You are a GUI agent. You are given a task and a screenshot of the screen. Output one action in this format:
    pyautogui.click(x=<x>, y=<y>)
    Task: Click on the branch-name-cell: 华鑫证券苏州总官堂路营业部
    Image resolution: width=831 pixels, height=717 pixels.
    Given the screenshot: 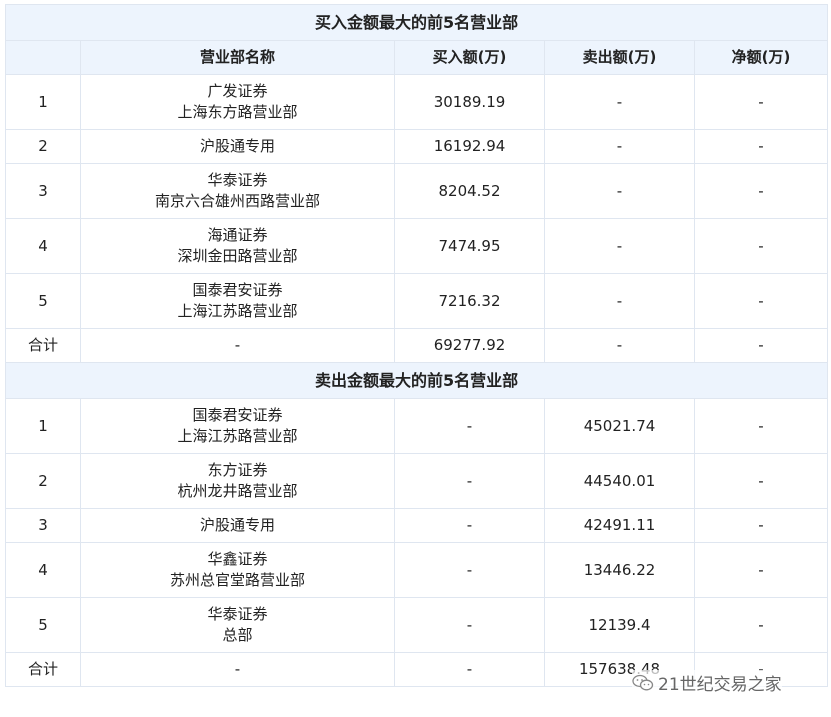 What is the action you would take?
    pyautogui.click(x=237, y=570)
    